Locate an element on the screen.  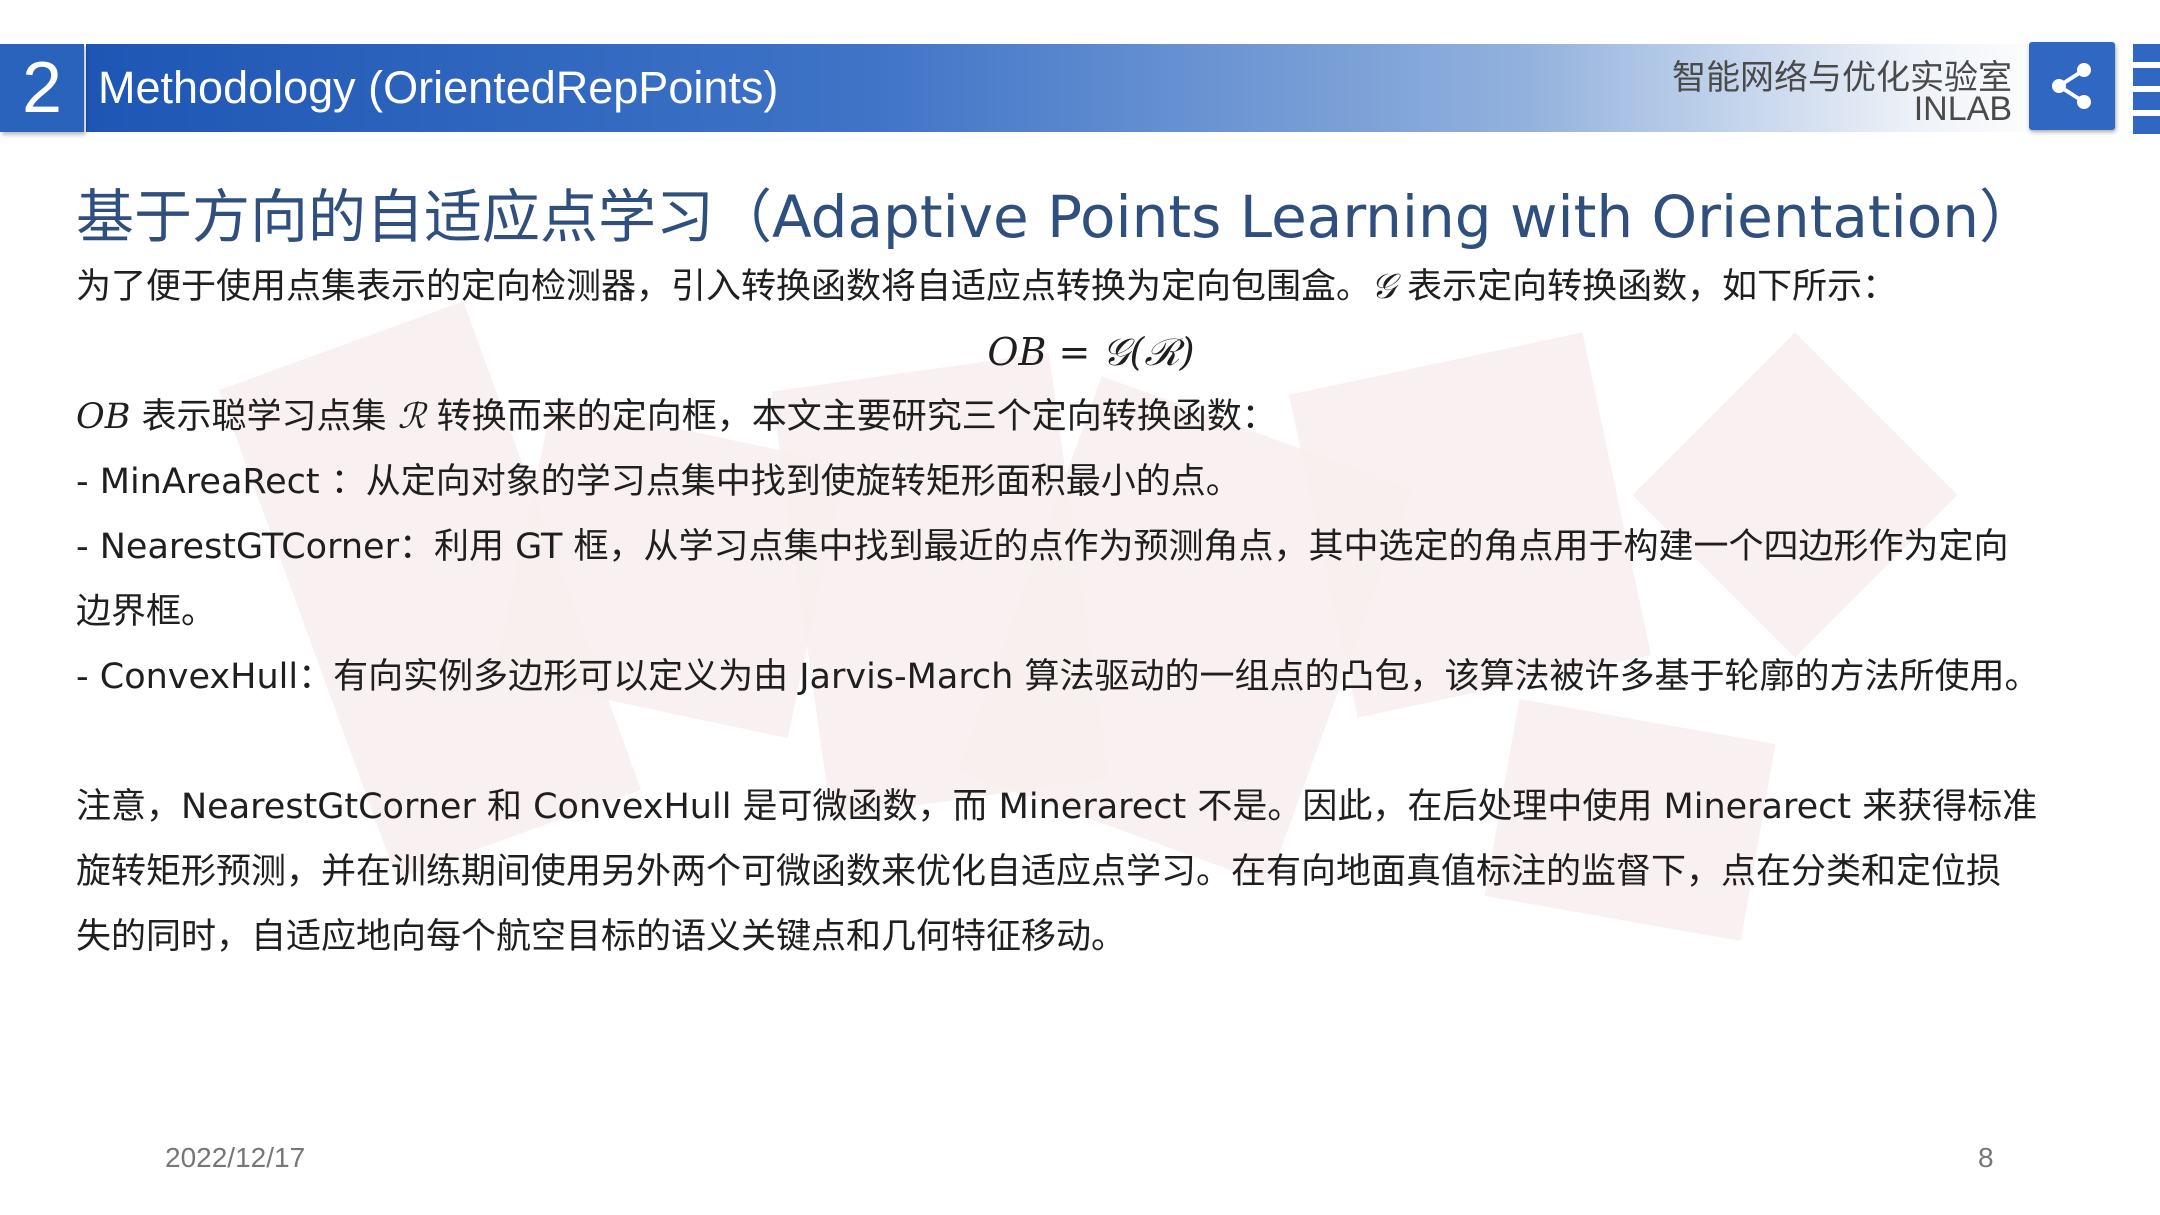
note-line-3: 失的同时，自适应地向每个航空目标的语义关键点和几何特征移动。 is located at coordinates (601, 937).